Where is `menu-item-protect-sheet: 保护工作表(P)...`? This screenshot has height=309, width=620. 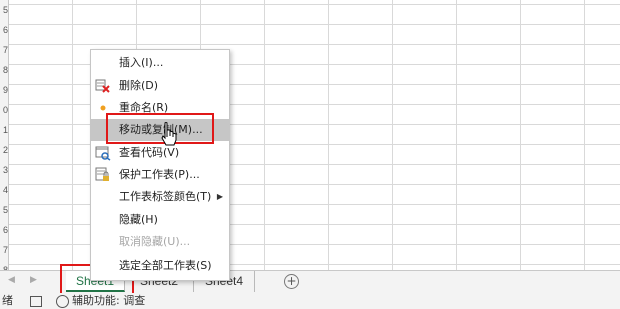 menu-item-protect-sheet: 保护工作表(P)... is located at coordinates (160, 175).